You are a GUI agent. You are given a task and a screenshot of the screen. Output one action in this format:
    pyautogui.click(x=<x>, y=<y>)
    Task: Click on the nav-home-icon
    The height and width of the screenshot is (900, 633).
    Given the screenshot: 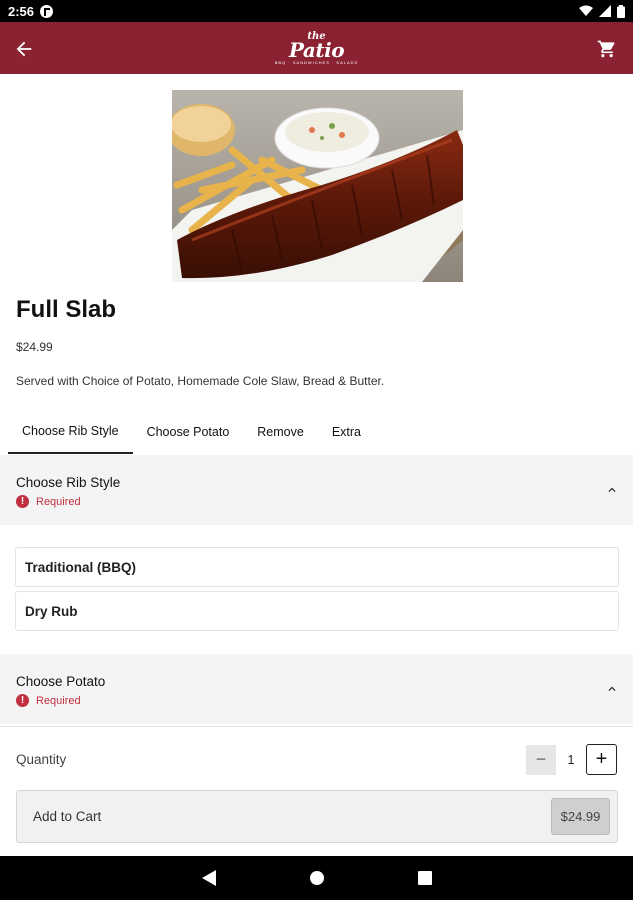 What is the action you would take?
    pyautogui.click(x=316, y=878)
    